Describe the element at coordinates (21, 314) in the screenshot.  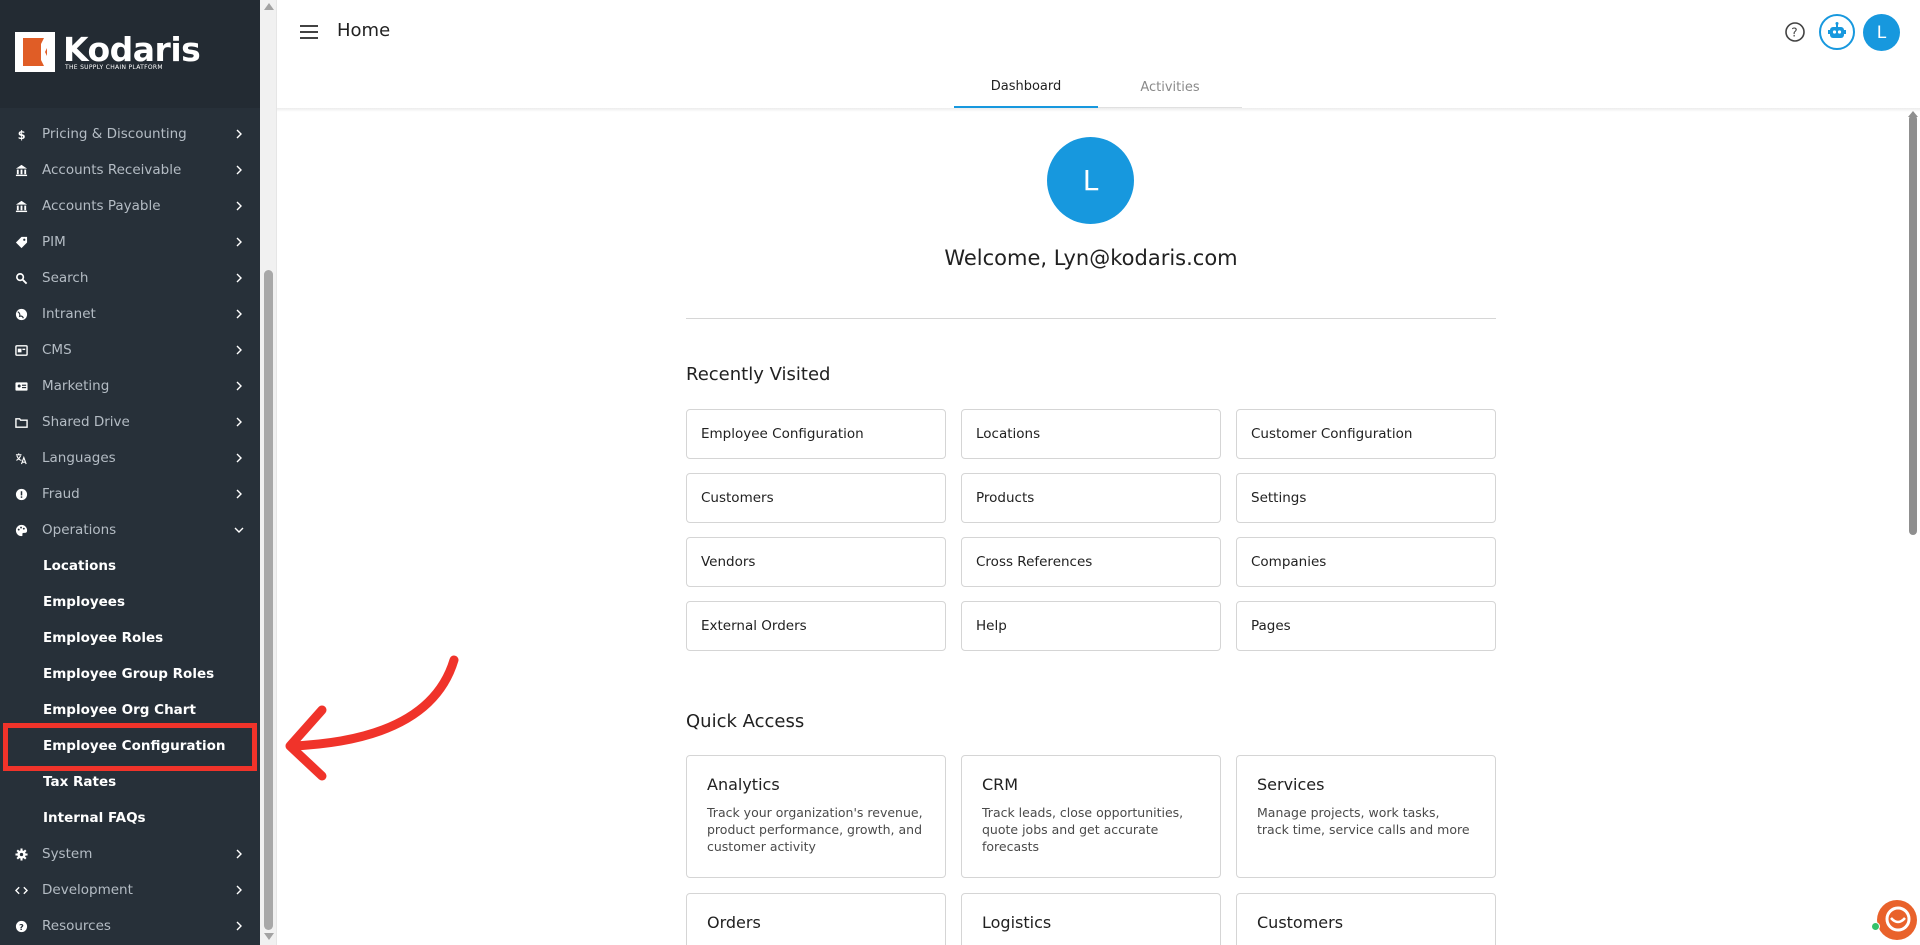
I see `globe-icon` at that location.